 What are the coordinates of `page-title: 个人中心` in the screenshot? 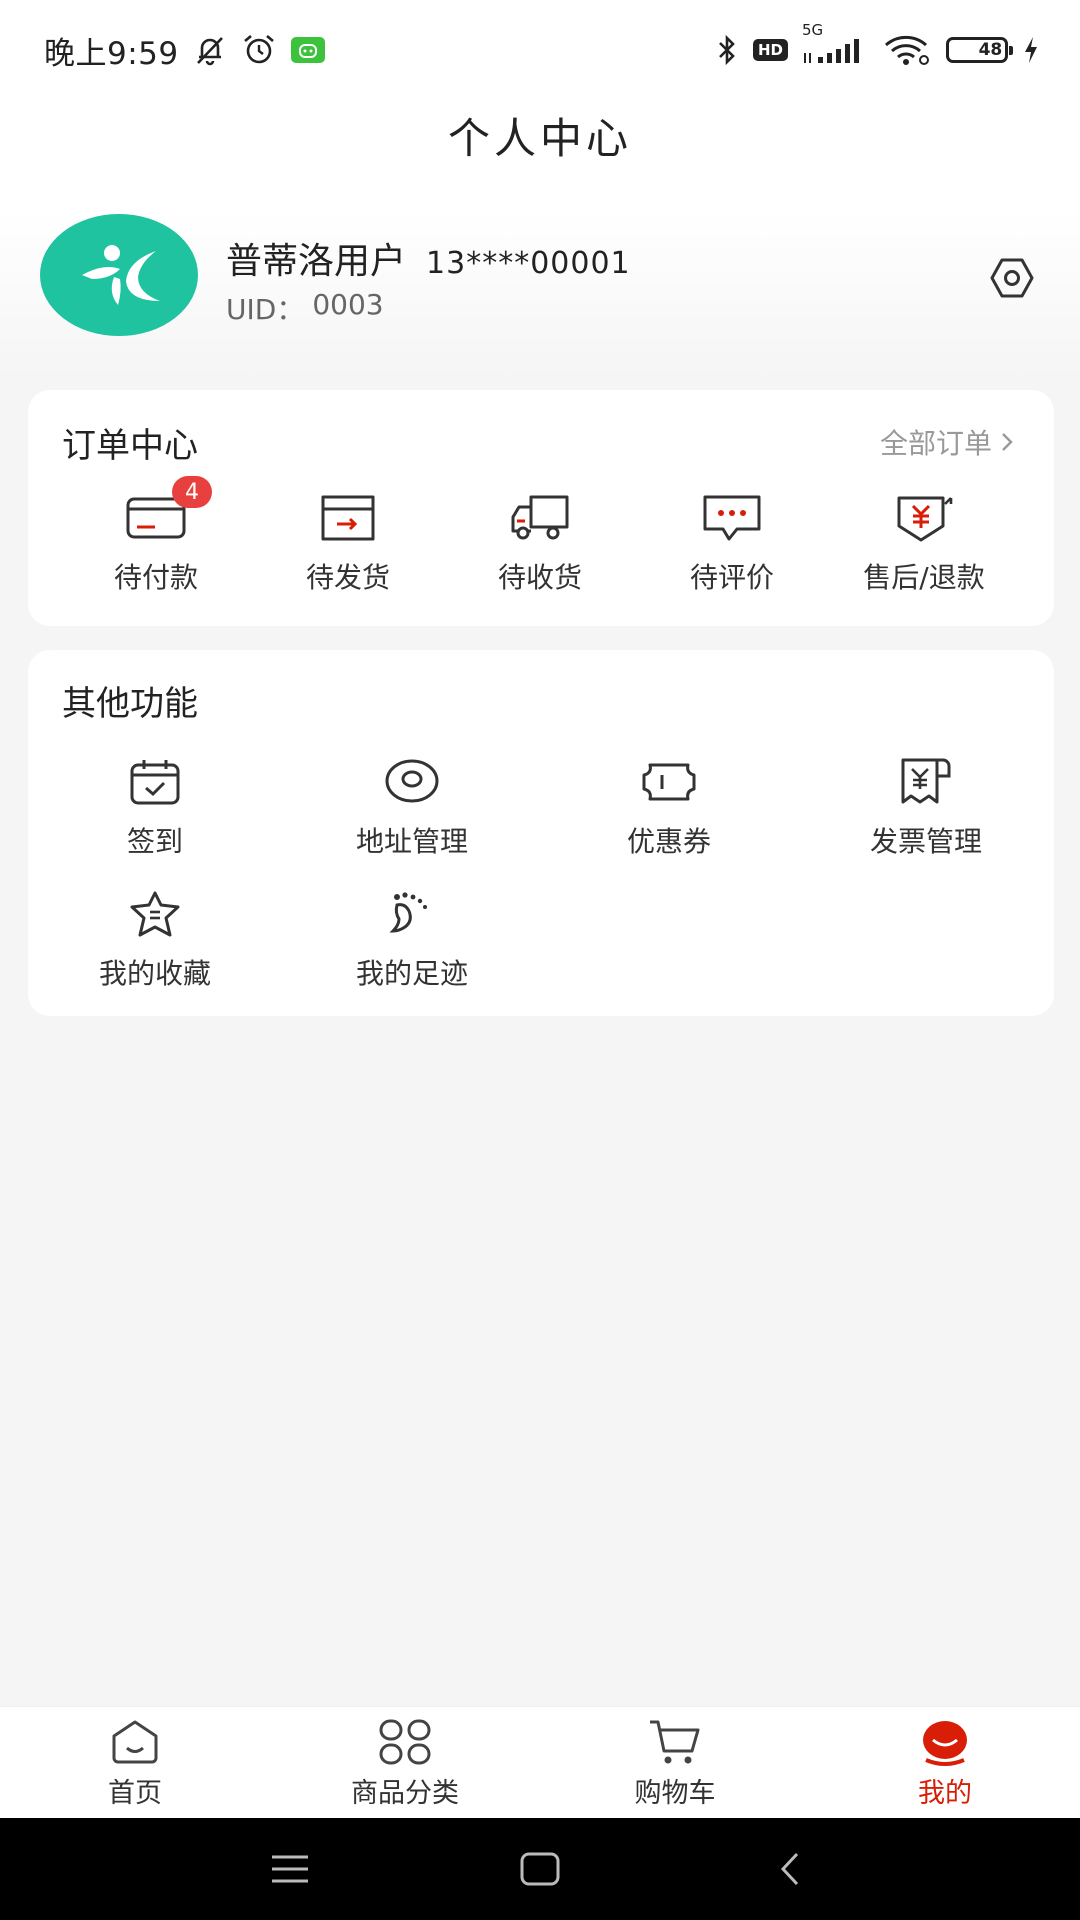 It's located at (539, 138).